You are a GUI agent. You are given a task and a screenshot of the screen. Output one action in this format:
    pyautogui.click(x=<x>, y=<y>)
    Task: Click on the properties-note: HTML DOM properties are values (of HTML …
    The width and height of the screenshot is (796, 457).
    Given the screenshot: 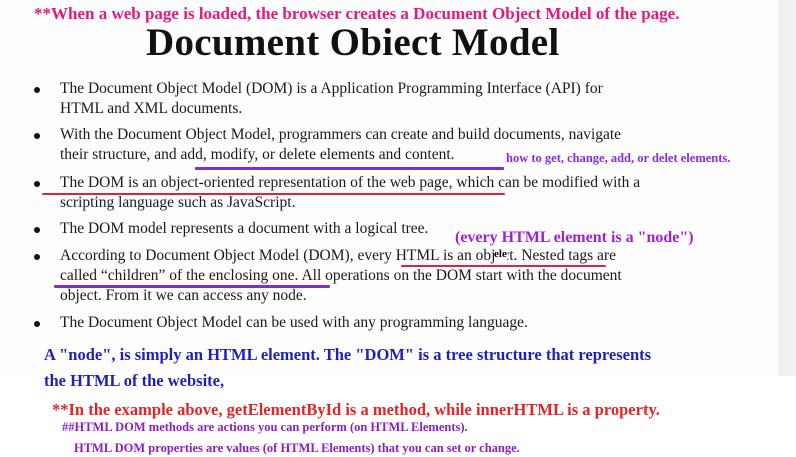 What is the action you would take?
    pyautogui.click(x=297, y=448)
    